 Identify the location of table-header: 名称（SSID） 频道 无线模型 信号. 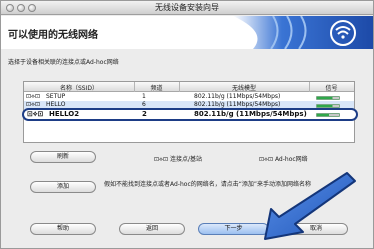
(189, 87).